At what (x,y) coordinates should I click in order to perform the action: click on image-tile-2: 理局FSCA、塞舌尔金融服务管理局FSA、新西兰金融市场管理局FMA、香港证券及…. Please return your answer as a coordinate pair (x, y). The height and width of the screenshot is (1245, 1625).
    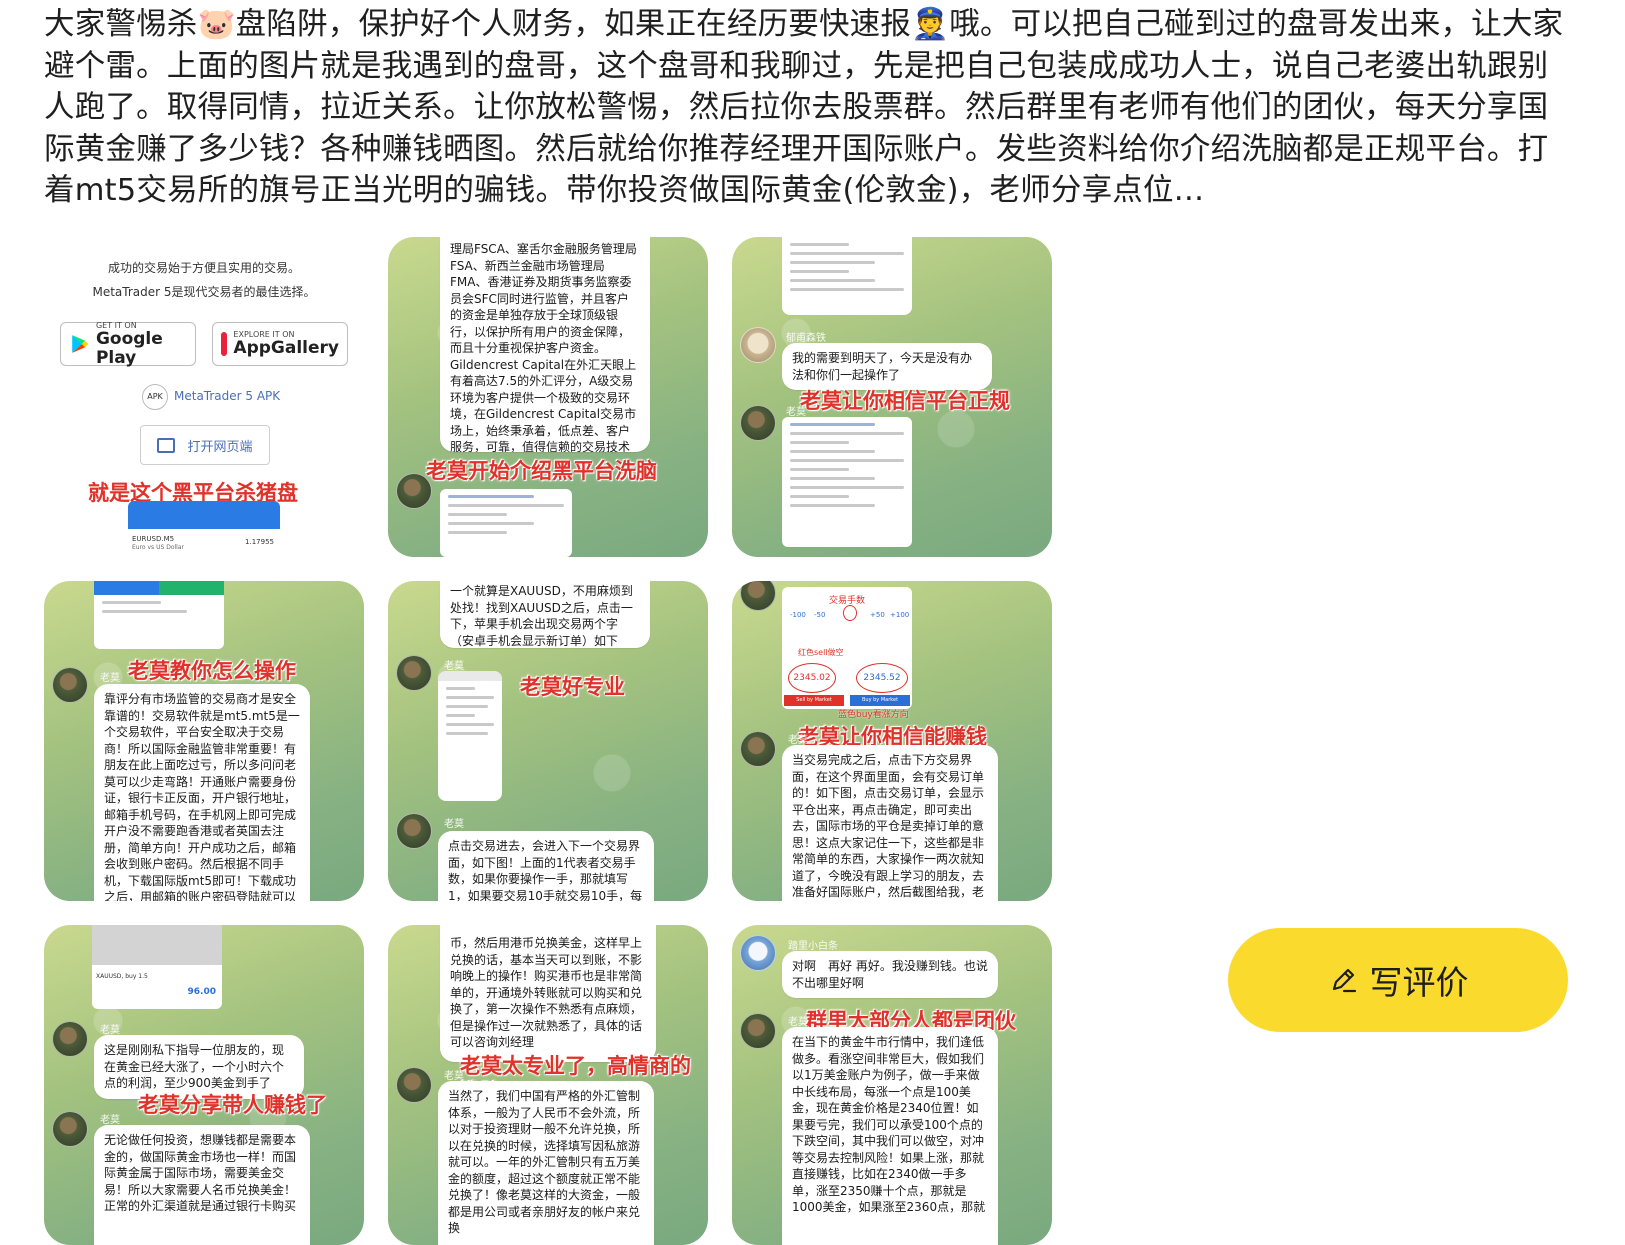
    Looking at the image, I should click on (548, 397).